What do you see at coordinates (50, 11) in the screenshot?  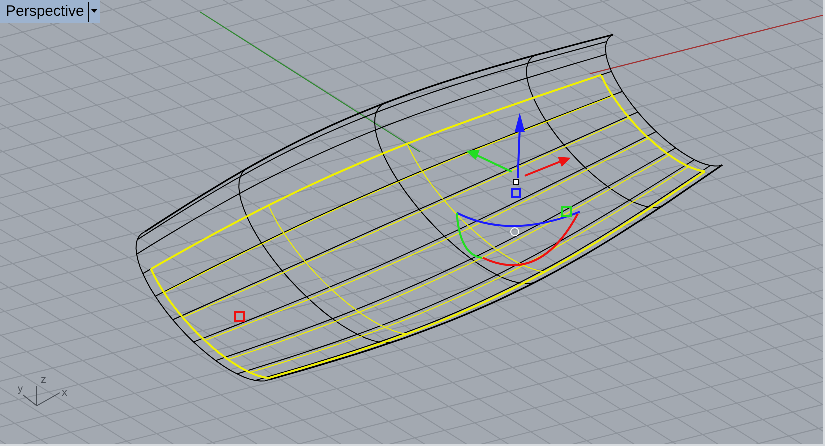 I see `viewport-title-tab: Perspective` at bounding box center [50, 11].